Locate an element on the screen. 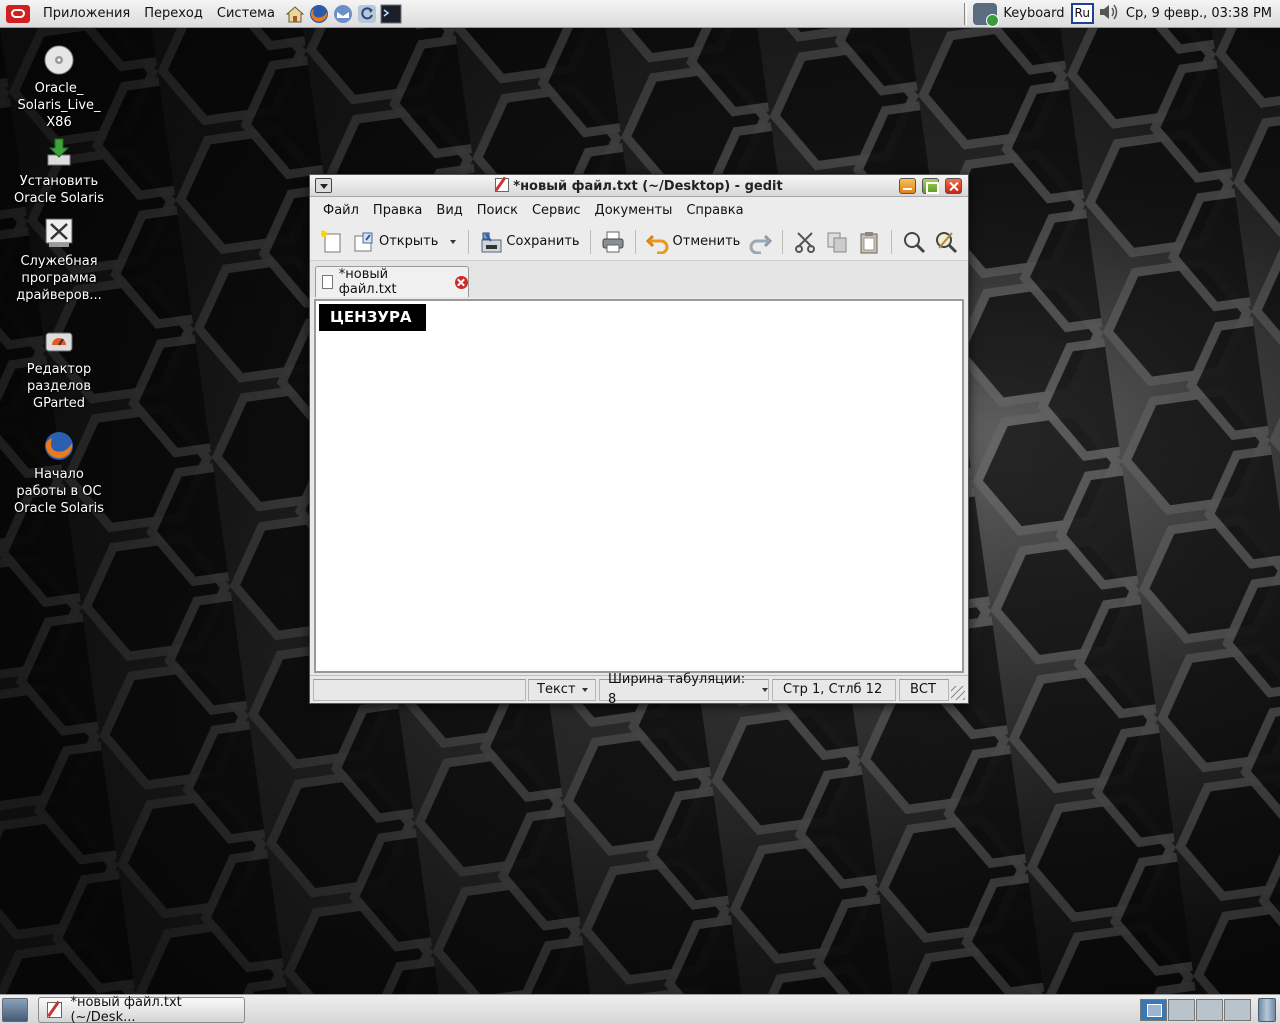  volume-icon is located at coordinates (1109, 14).